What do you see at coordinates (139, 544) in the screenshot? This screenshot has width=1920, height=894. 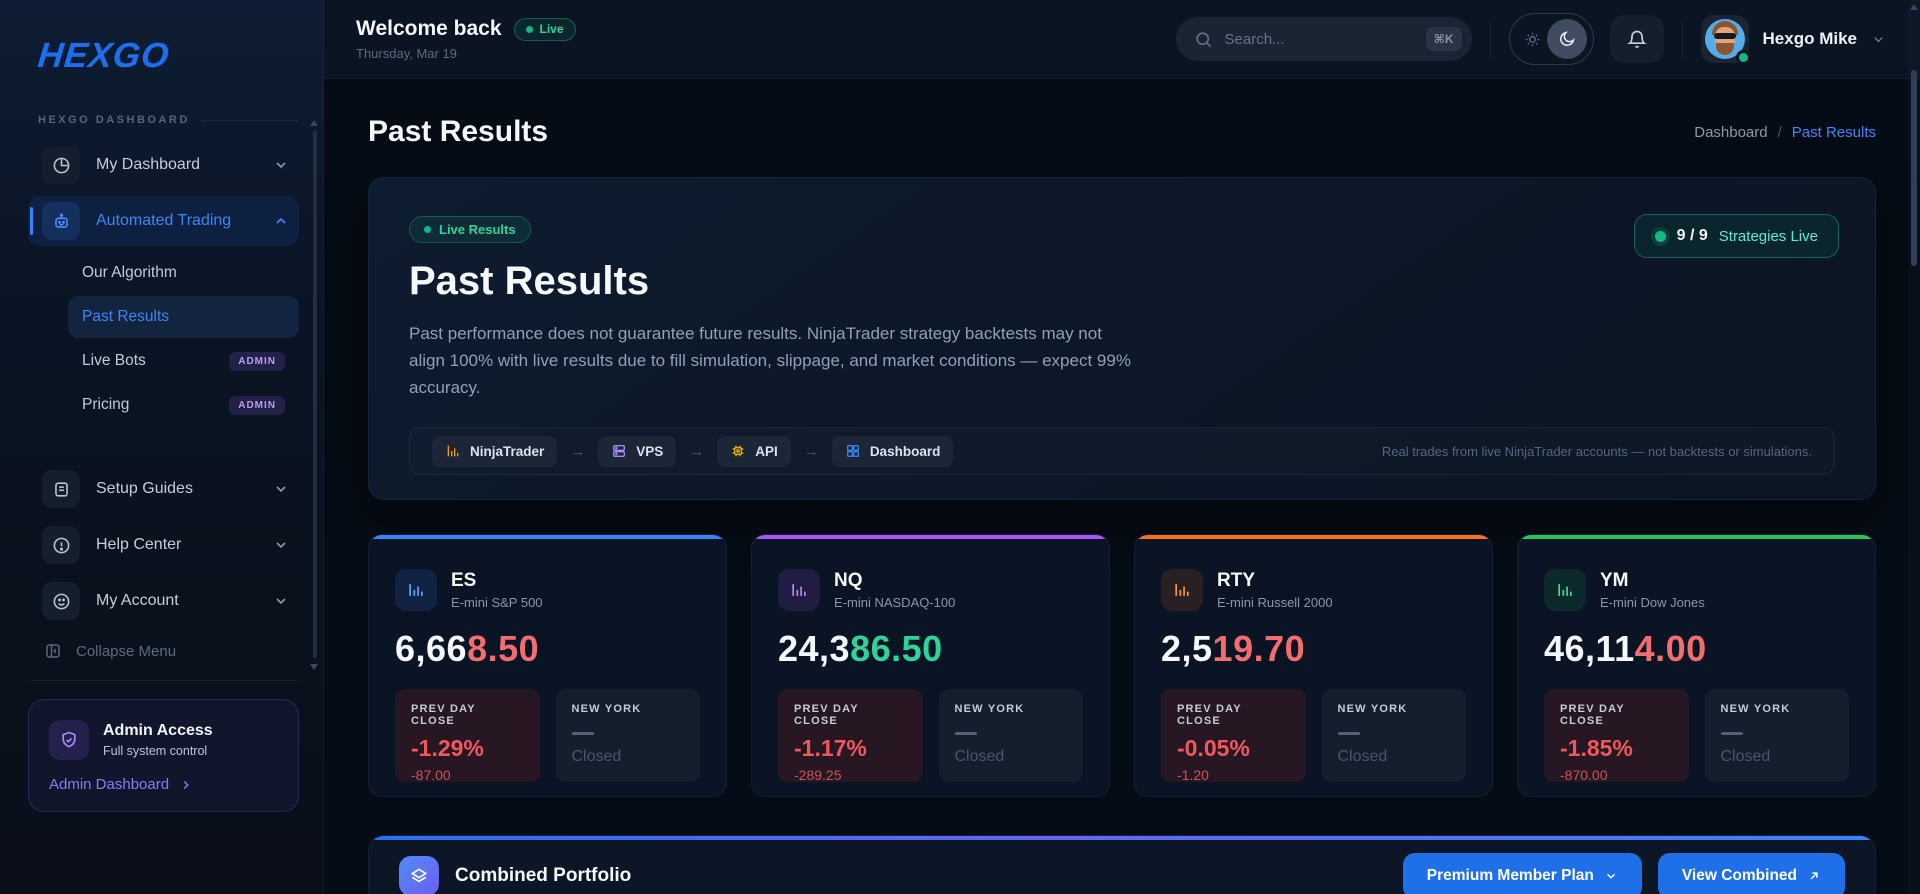 I see `sidebar-item-label: Help Center` at bounding box center [139, 544].